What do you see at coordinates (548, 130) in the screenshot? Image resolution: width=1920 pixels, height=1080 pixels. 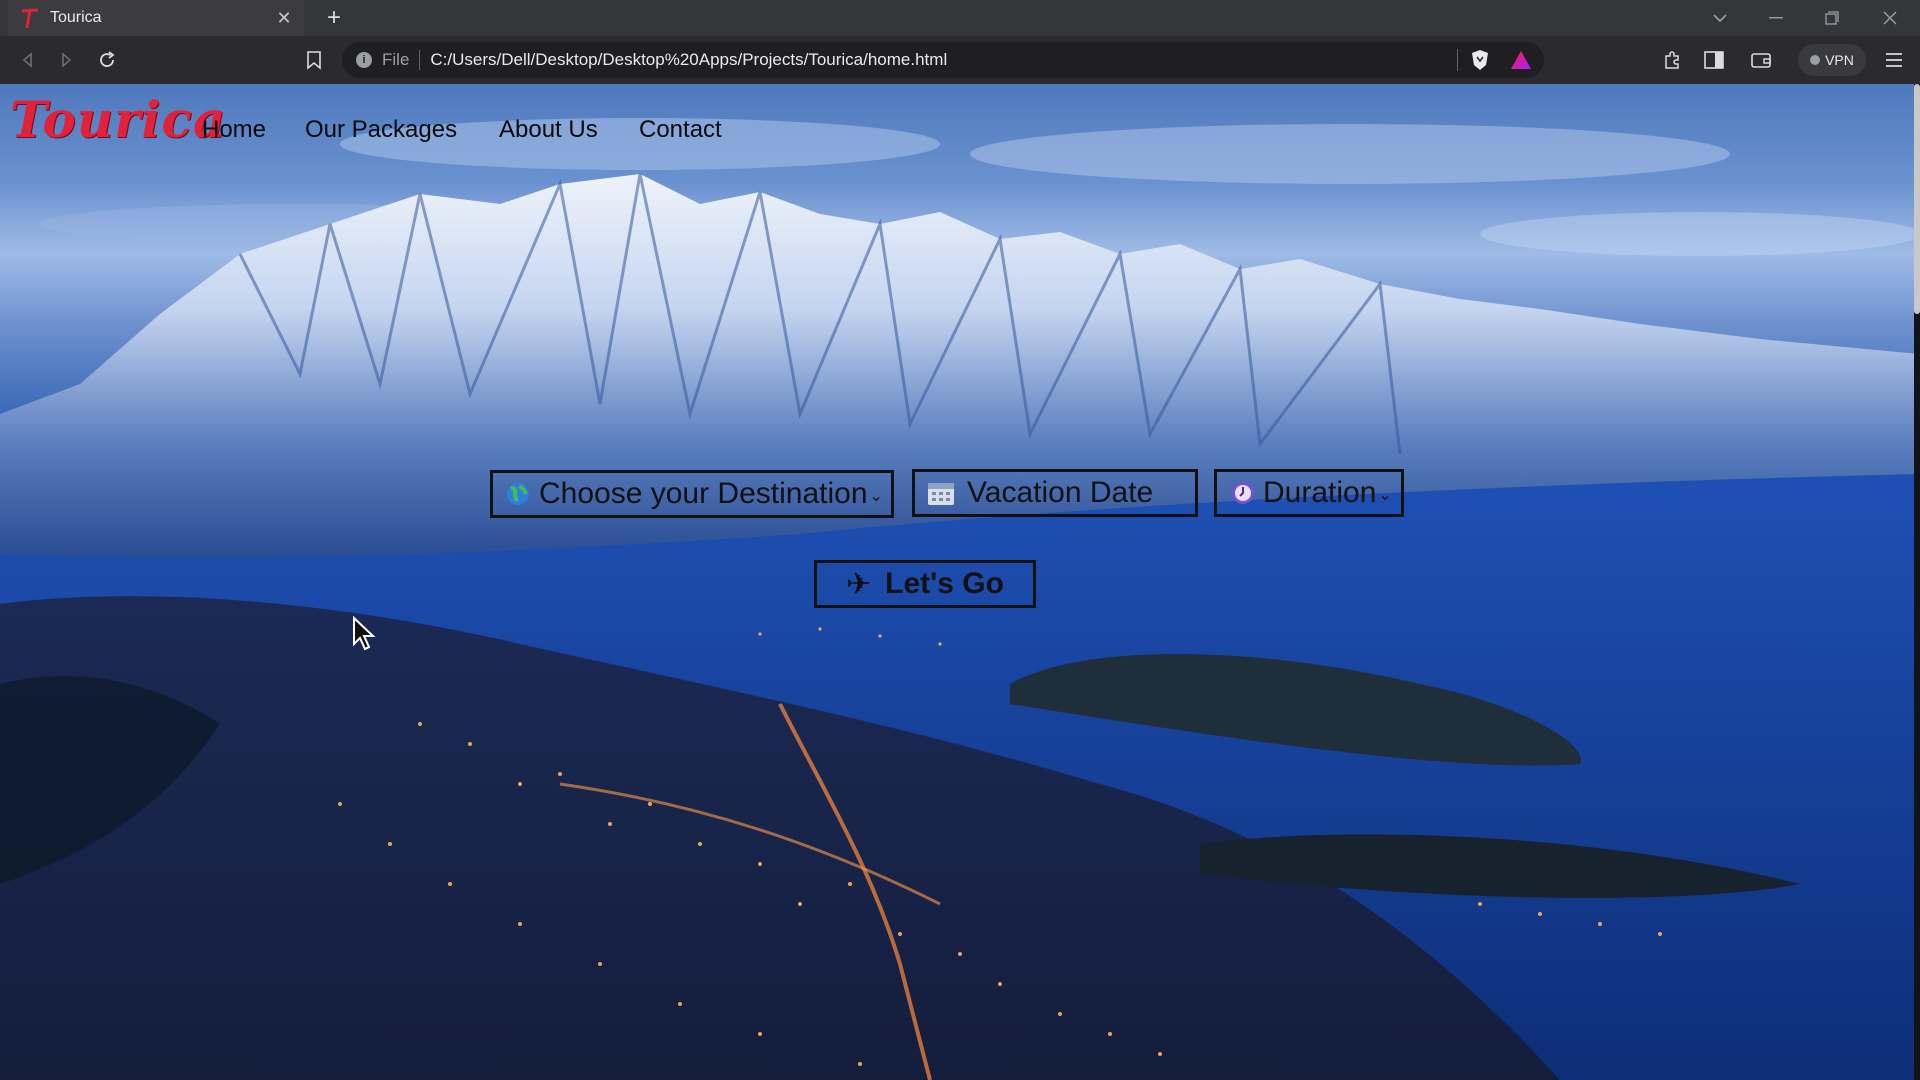 I see `nav-link-about: About Us` at bounding box center [548, 130].